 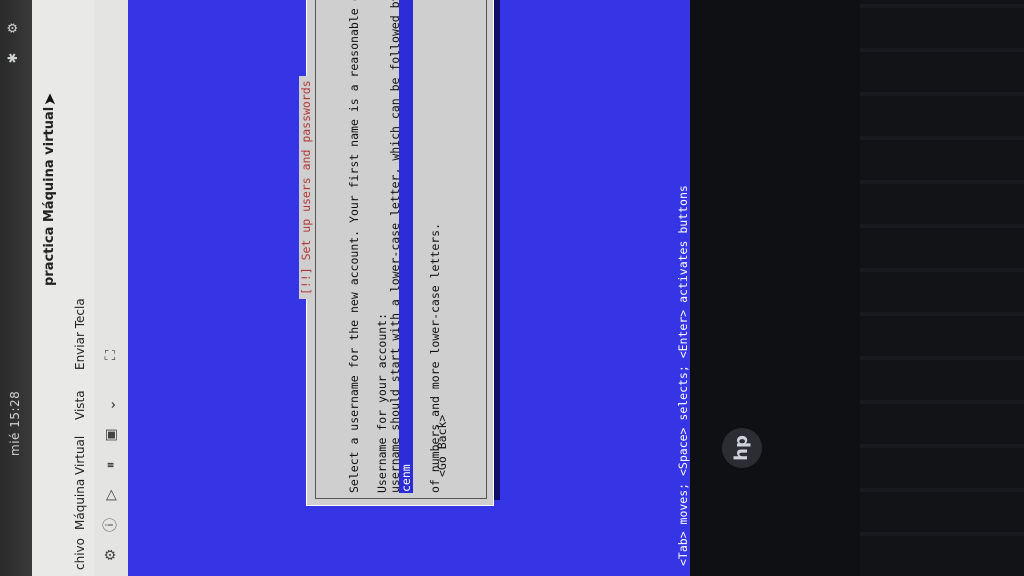 What do you see at coordinates (111, 405) in the screenshot?
I see `chevron-down-icon: ⌄` at bounding box center [111, 405].